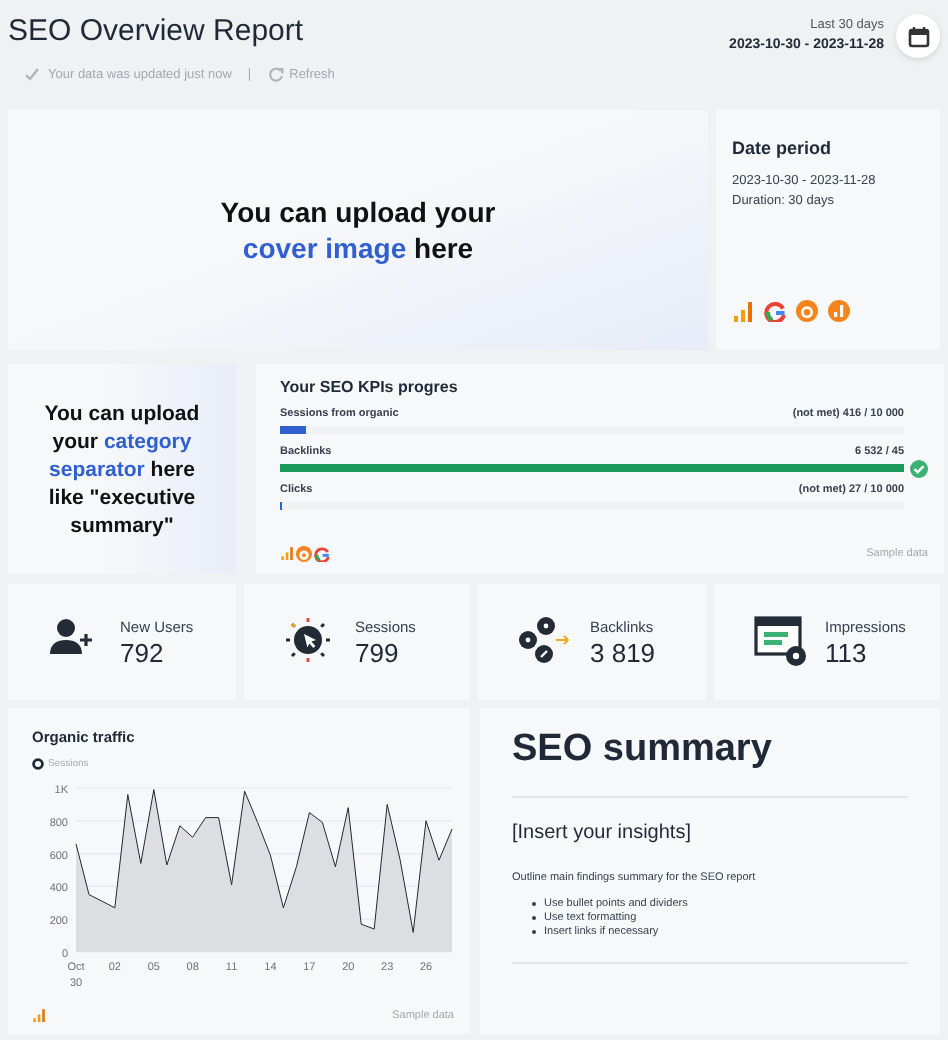 This screenshot has width=948, height=1040. I want to click on legend-marker, so click(38, 764).